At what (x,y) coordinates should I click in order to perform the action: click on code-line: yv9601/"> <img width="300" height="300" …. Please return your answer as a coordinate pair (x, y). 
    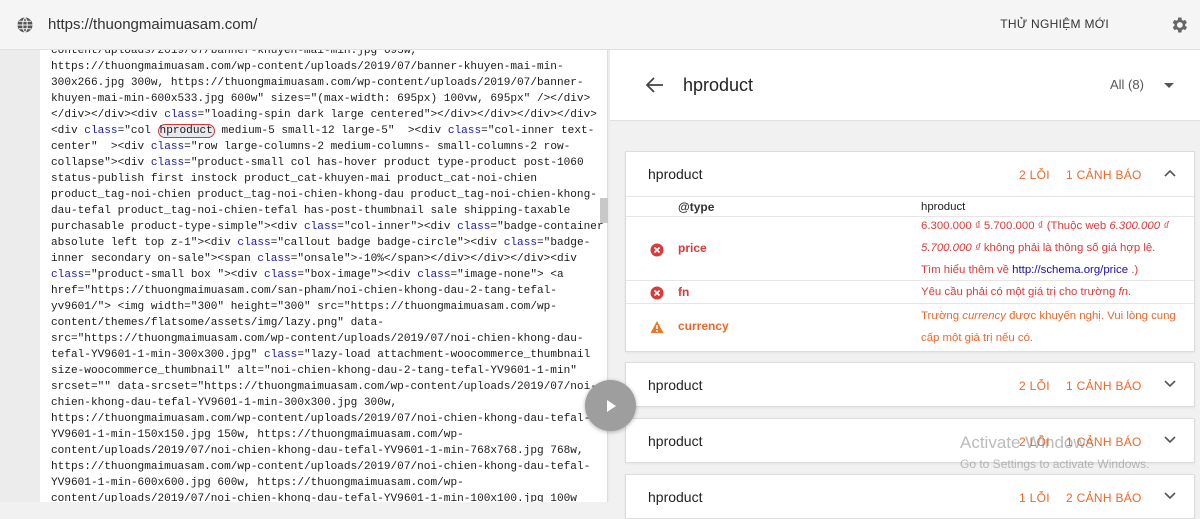
    Looking at the image, I should click on (304, 307).